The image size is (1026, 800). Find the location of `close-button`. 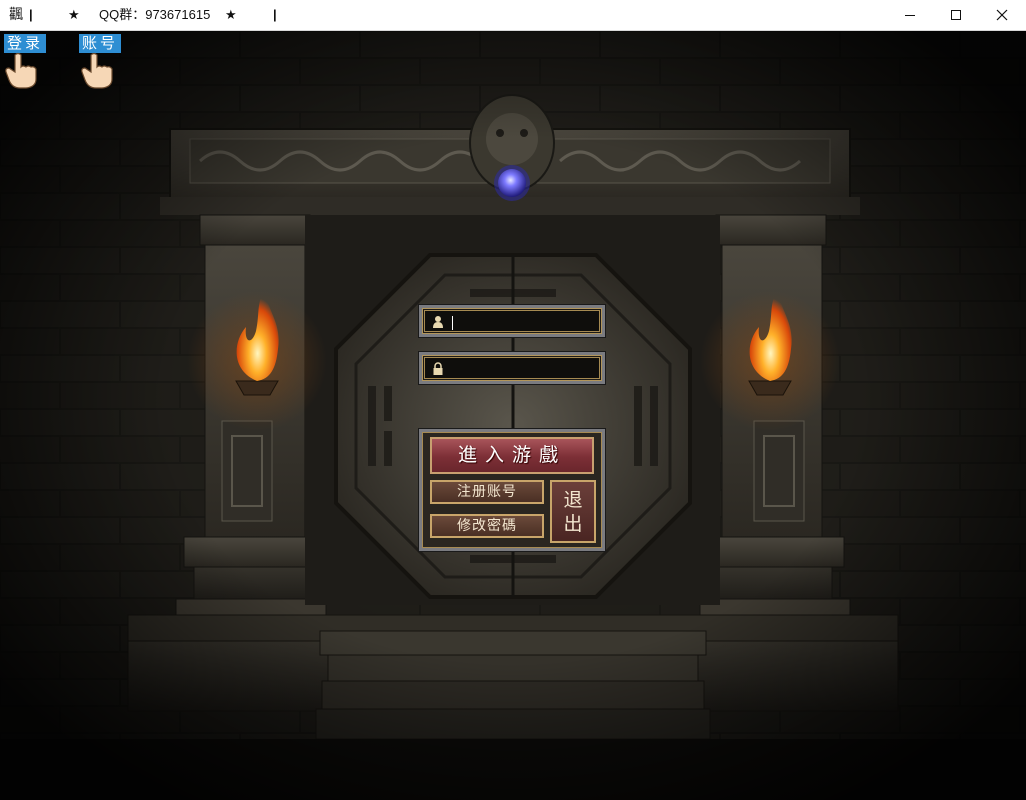

close-button is located at coordinates (1002, 15).